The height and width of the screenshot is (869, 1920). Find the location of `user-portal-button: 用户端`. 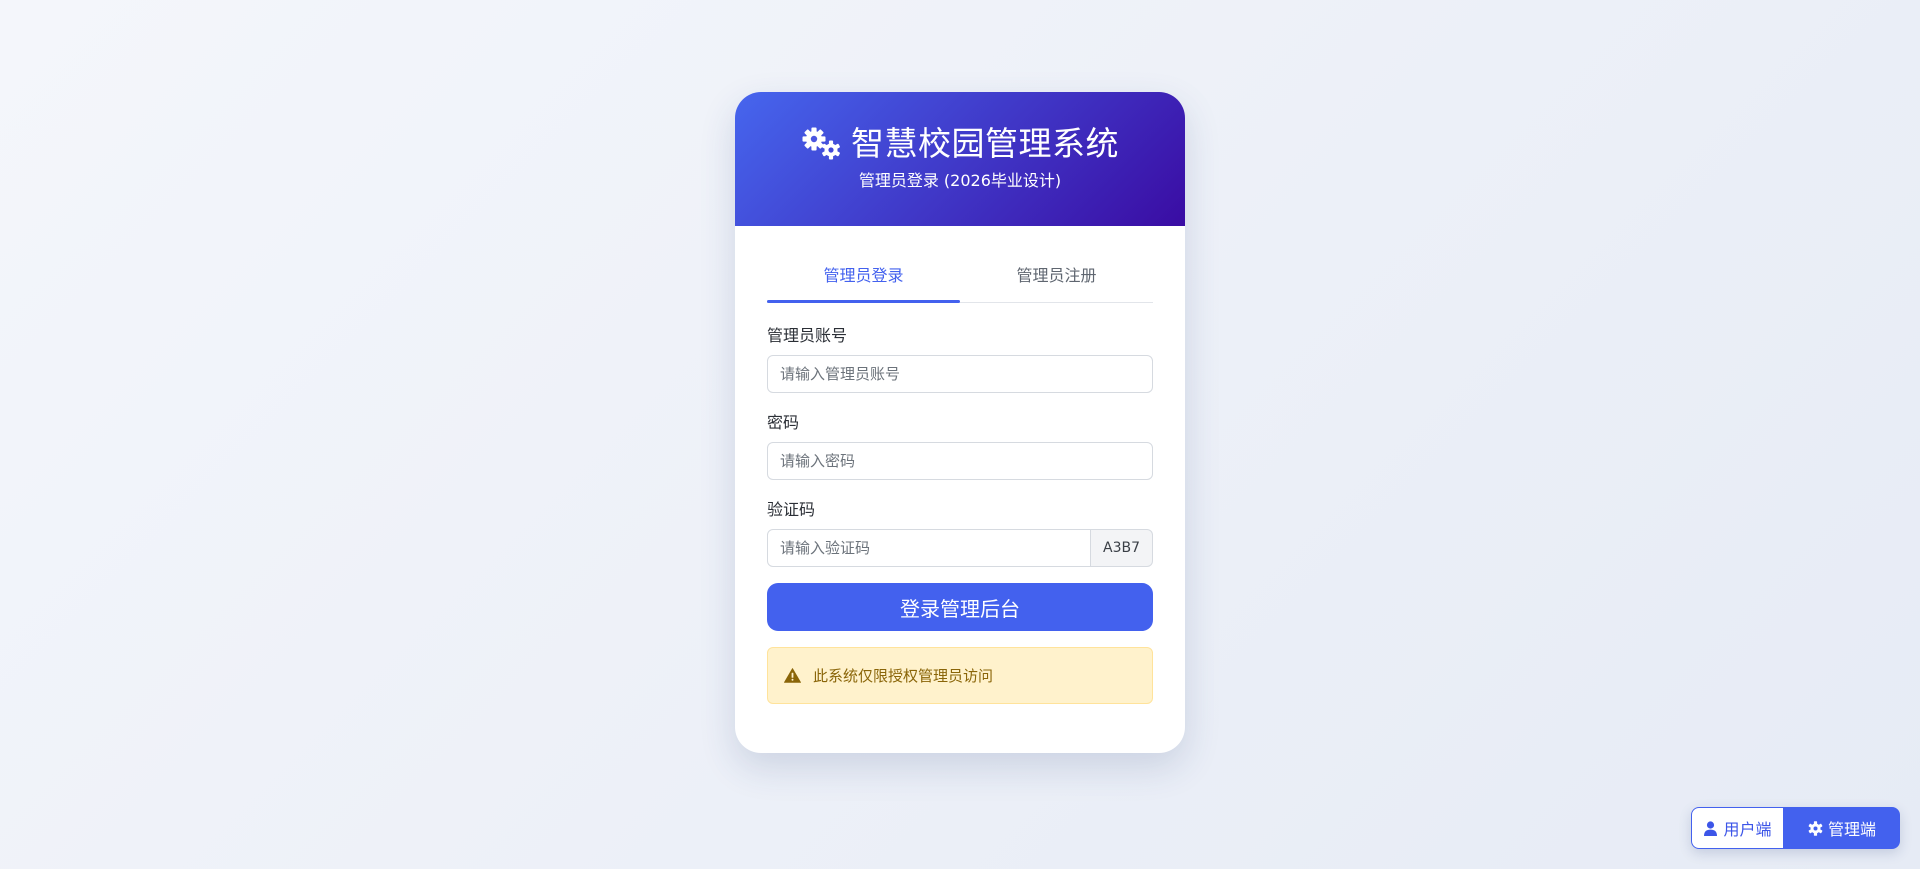

user-portal-button: 用户端 is located at coordinates (1737, 828).